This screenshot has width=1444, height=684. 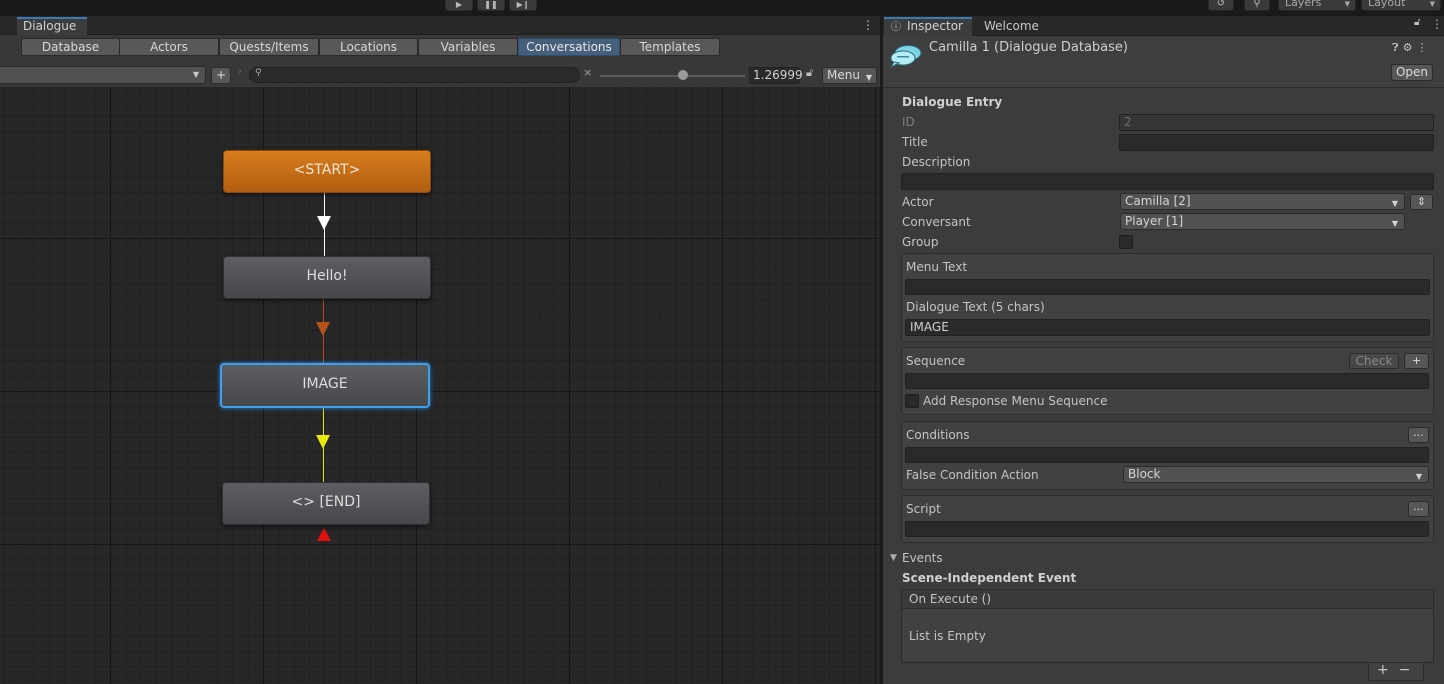 What do you see at coordinates (908, 122) in the screenshot?
I see `id-label: ID` at bounding box center [908, 122].